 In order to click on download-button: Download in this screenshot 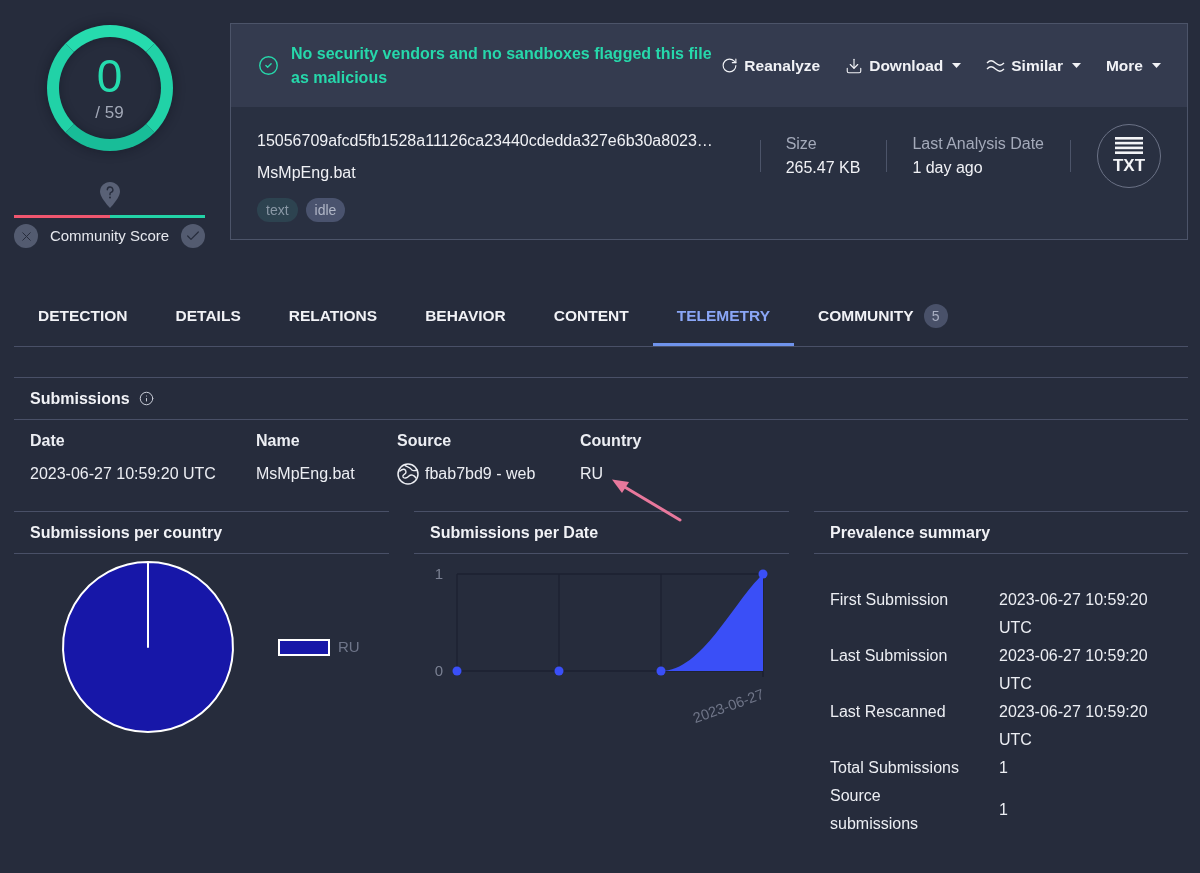, I will do `click(903, 65)`.